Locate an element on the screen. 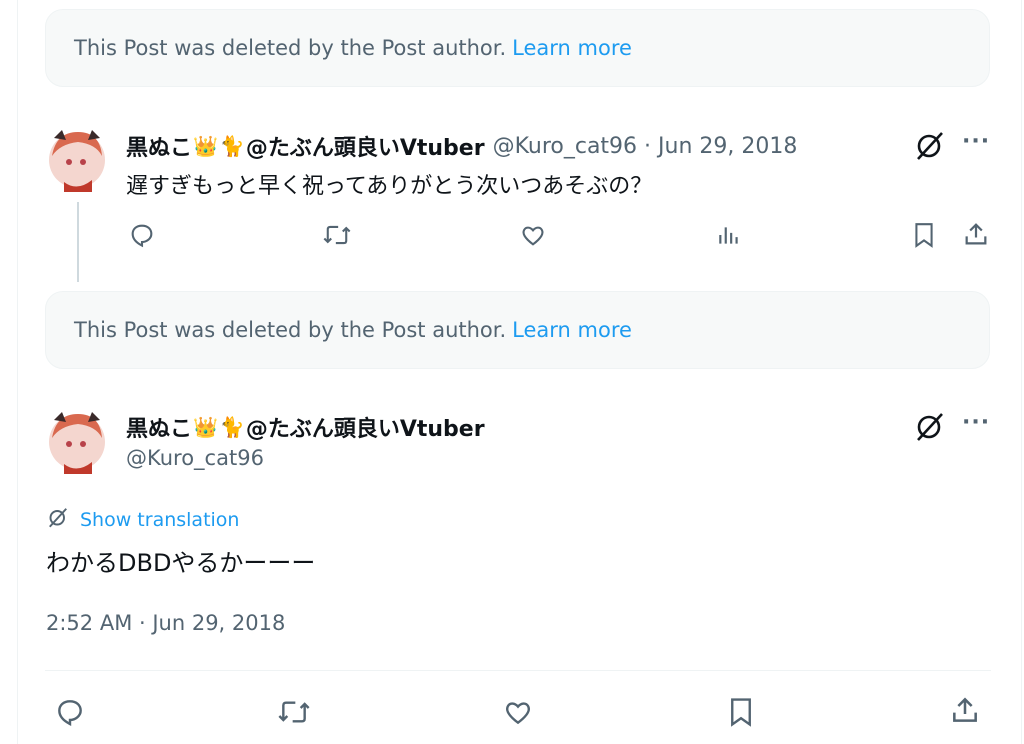 The height and width of the screenshot is (744, 1024). reply-text: 遅すぎもっと早く祝ってありがとう次いつあそぶの？ is located at coordinates (389, 186).